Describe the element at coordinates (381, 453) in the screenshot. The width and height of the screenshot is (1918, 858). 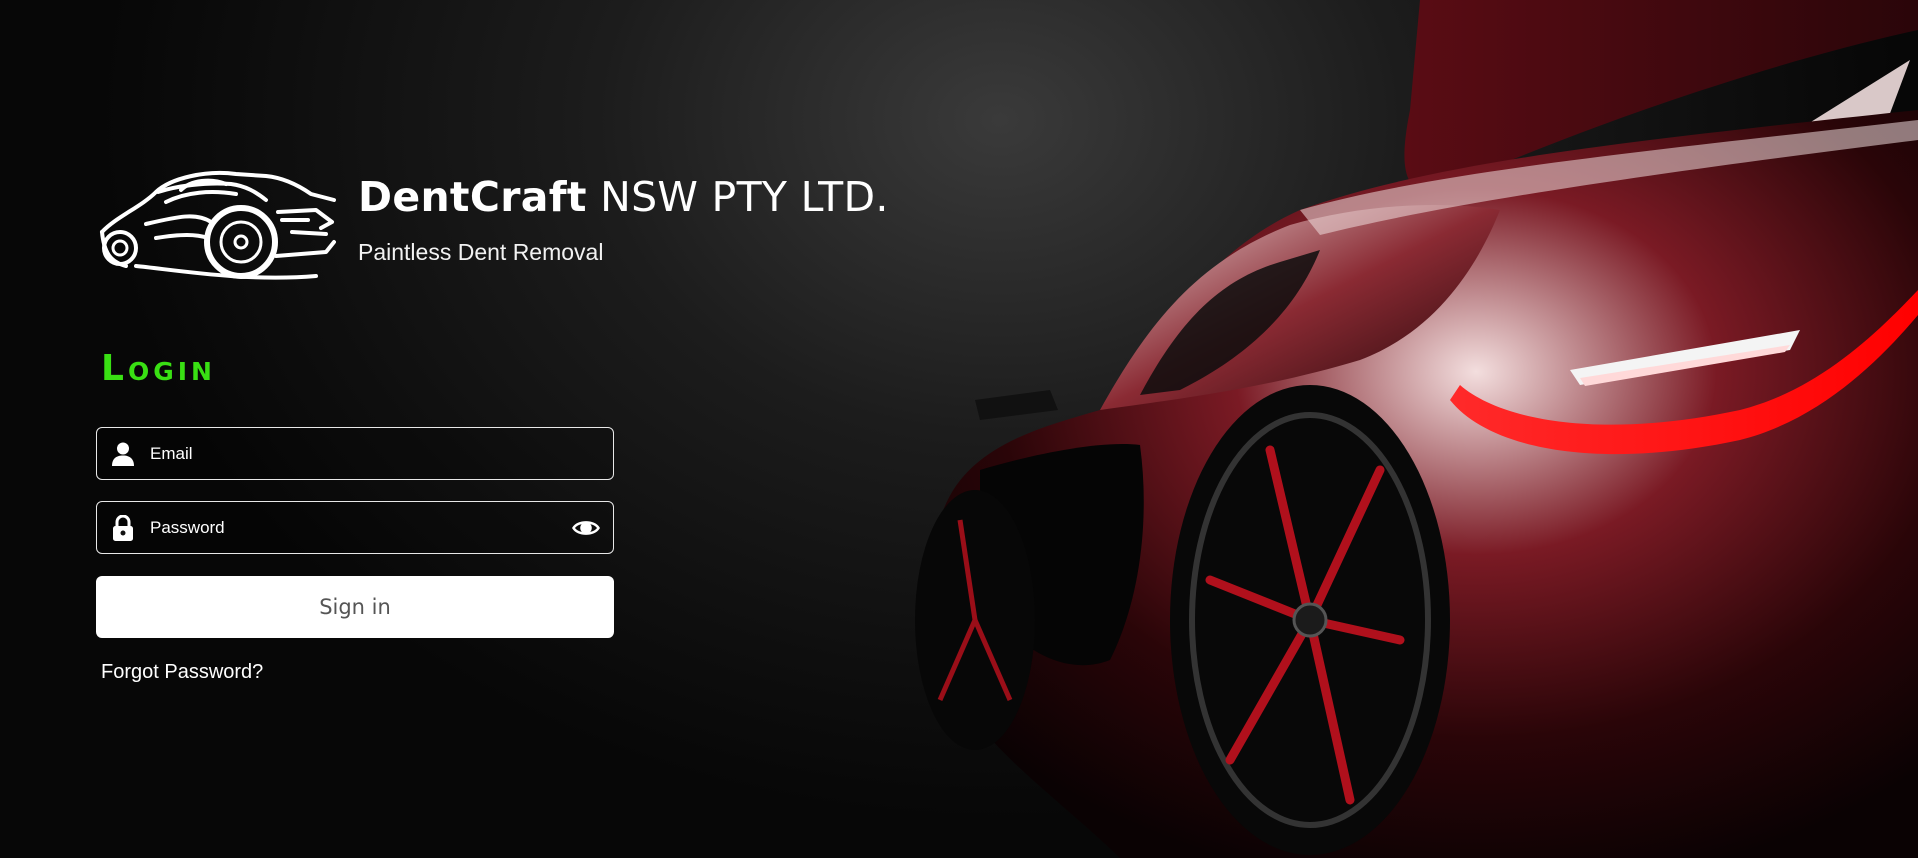
I see `email-input` at that location.